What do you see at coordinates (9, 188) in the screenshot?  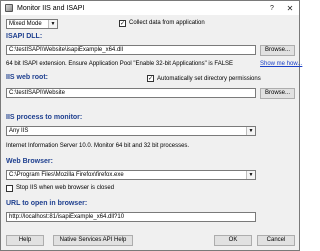 I see `stop-iis-checkbox` at bounding box center [9, 188].